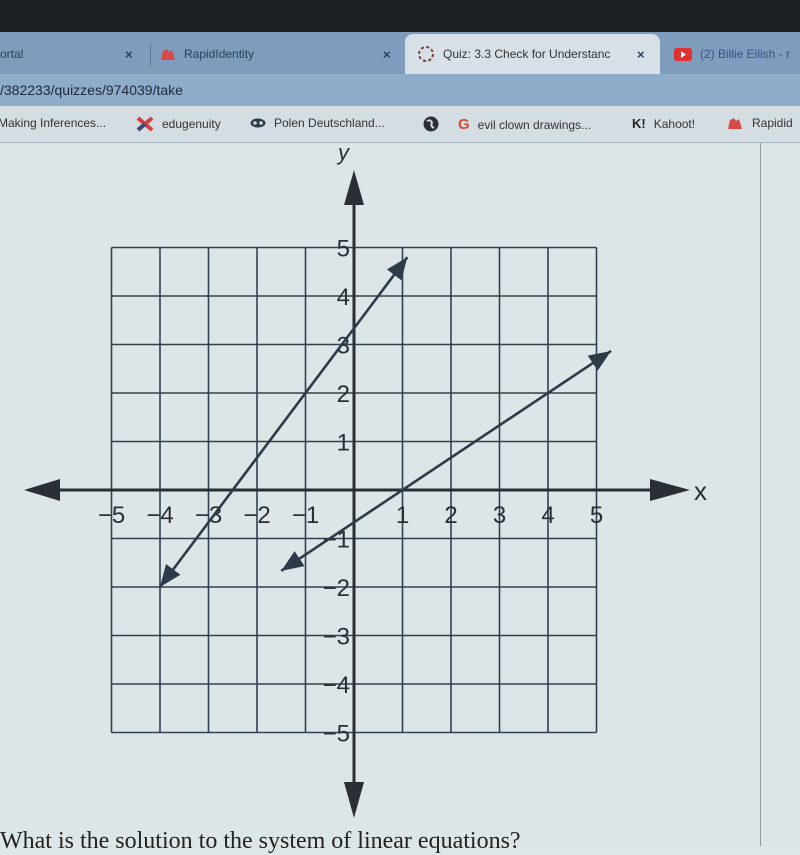  I want to click on y-tick-label: 1, so click(343, 443).